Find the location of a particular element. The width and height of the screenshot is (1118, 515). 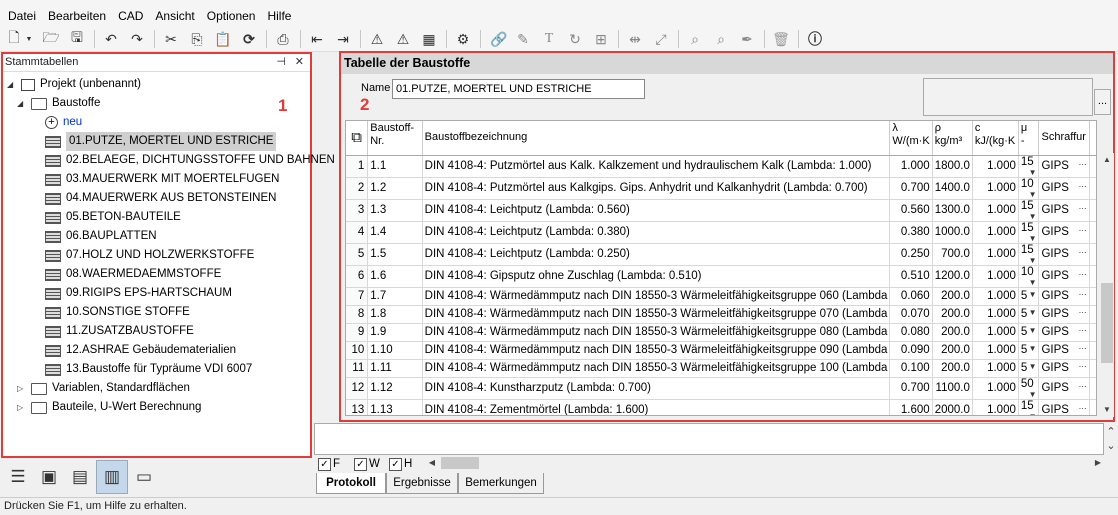

cell-lambda: 0.100 is located at coordinates (911, 368).